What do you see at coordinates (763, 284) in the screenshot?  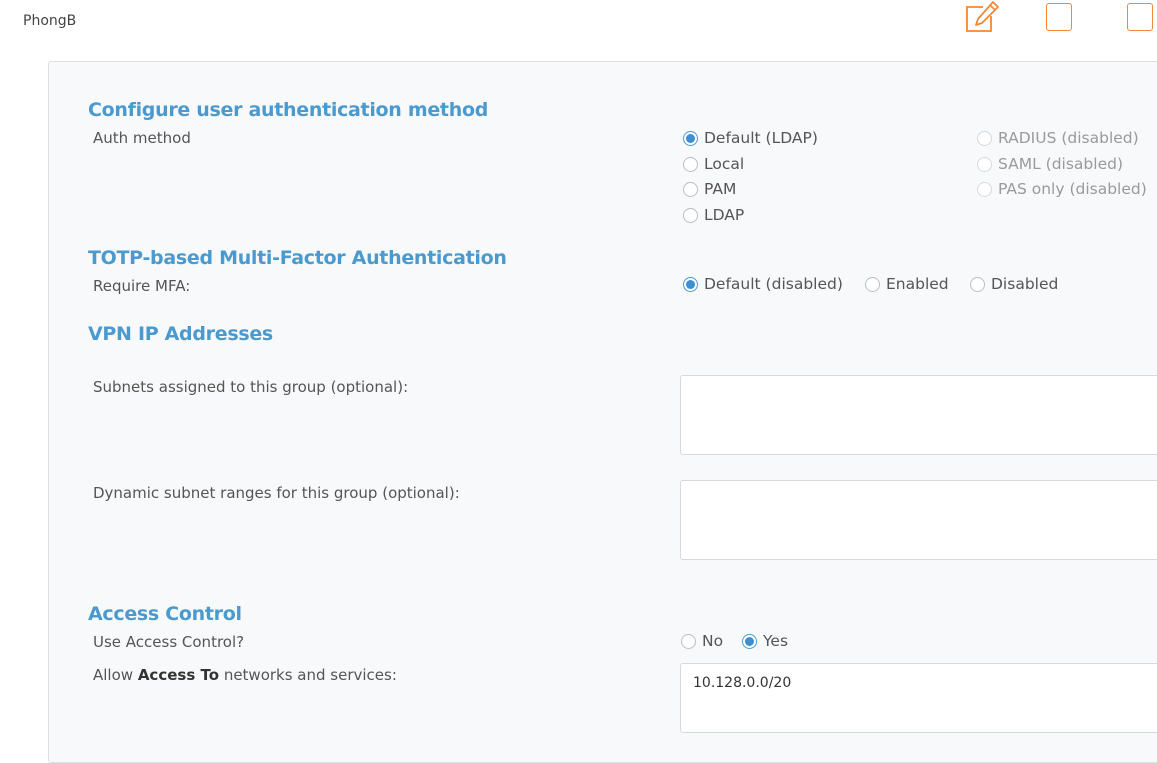 I see `mfa-option-default: Default (disabled)` at bounding box center [763, 284].